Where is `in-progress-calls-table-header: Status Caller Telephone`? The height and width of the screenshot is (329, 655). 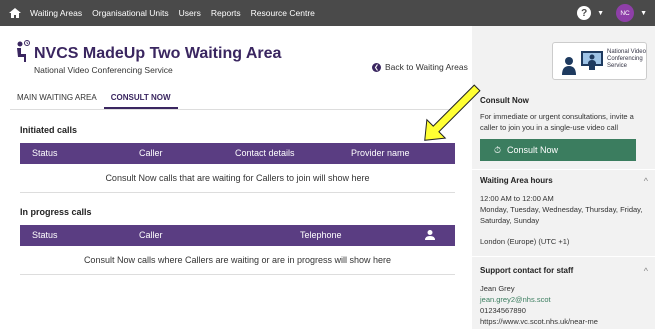
in-progress-calls-table-header: Status Caller Telephone is located at coordinates (237, 235).